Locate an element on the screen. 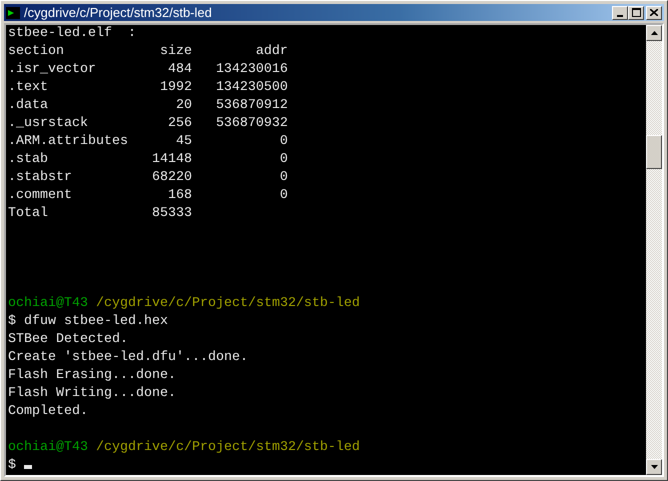  table-cell: 1992 is located at coordinates (176, 87).